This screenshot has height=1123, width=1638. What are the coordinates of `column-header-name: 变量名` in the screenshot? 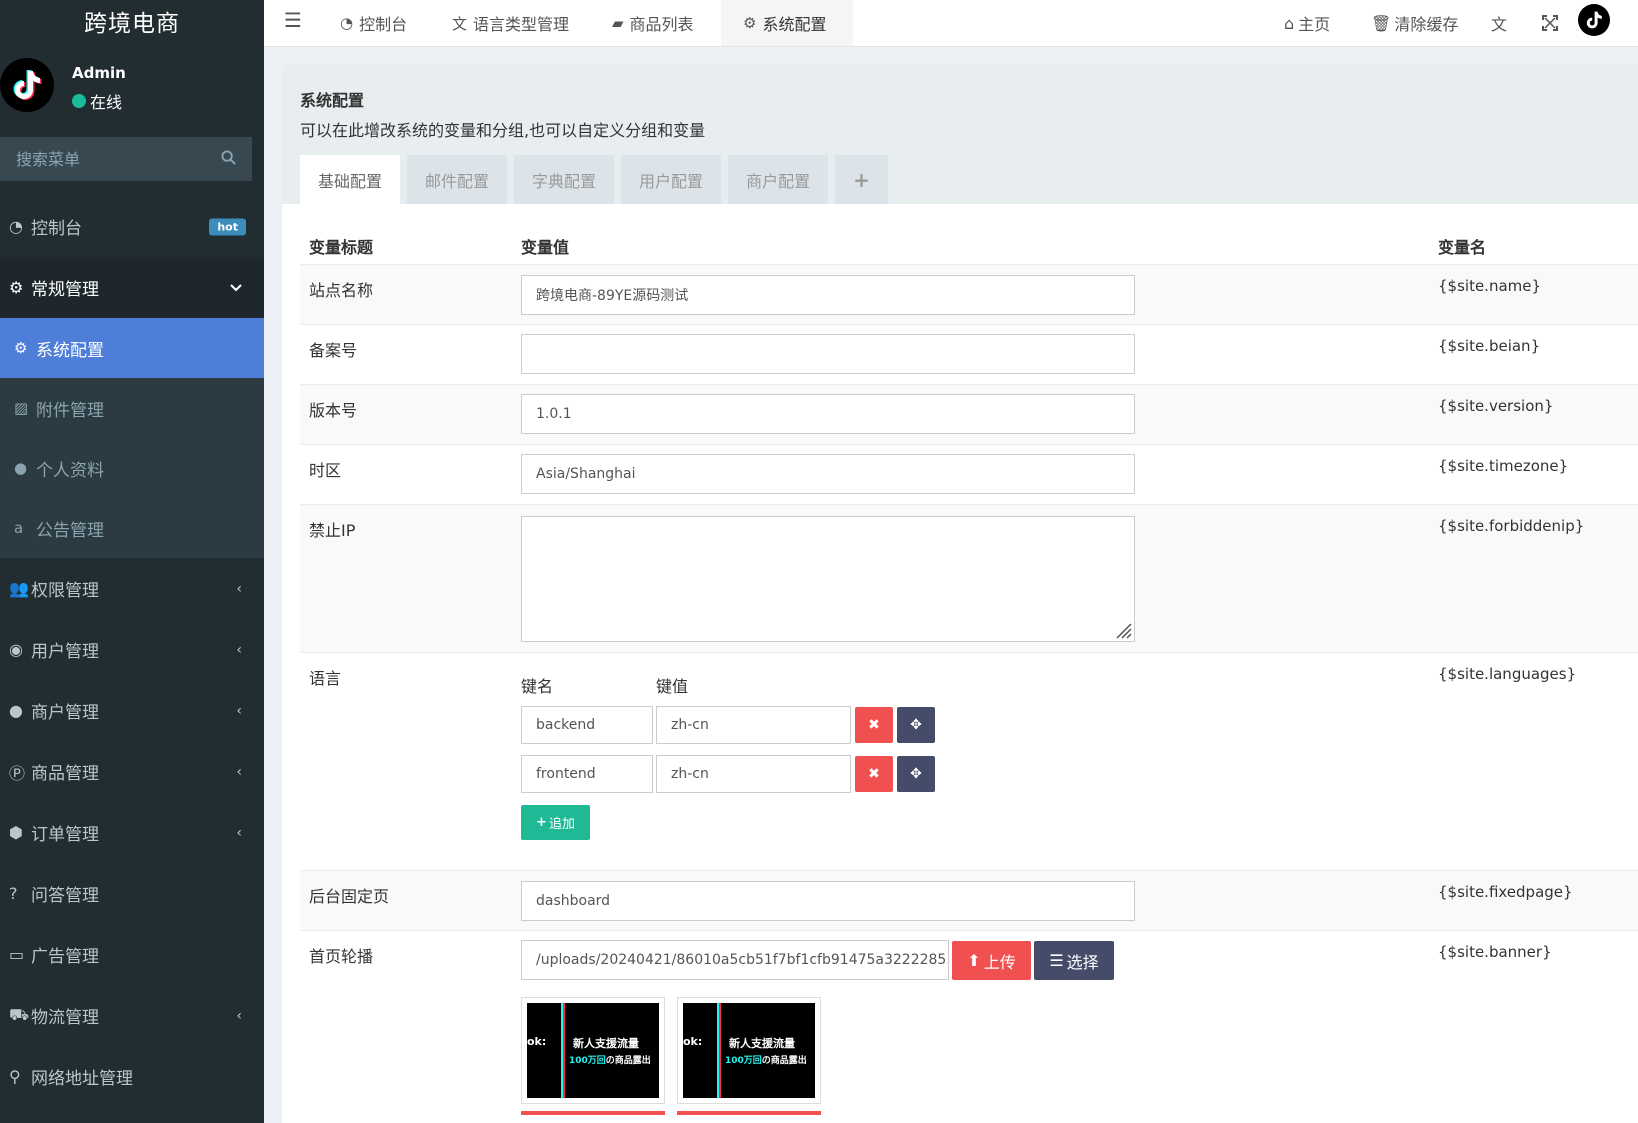 It's located at (1462, 247).